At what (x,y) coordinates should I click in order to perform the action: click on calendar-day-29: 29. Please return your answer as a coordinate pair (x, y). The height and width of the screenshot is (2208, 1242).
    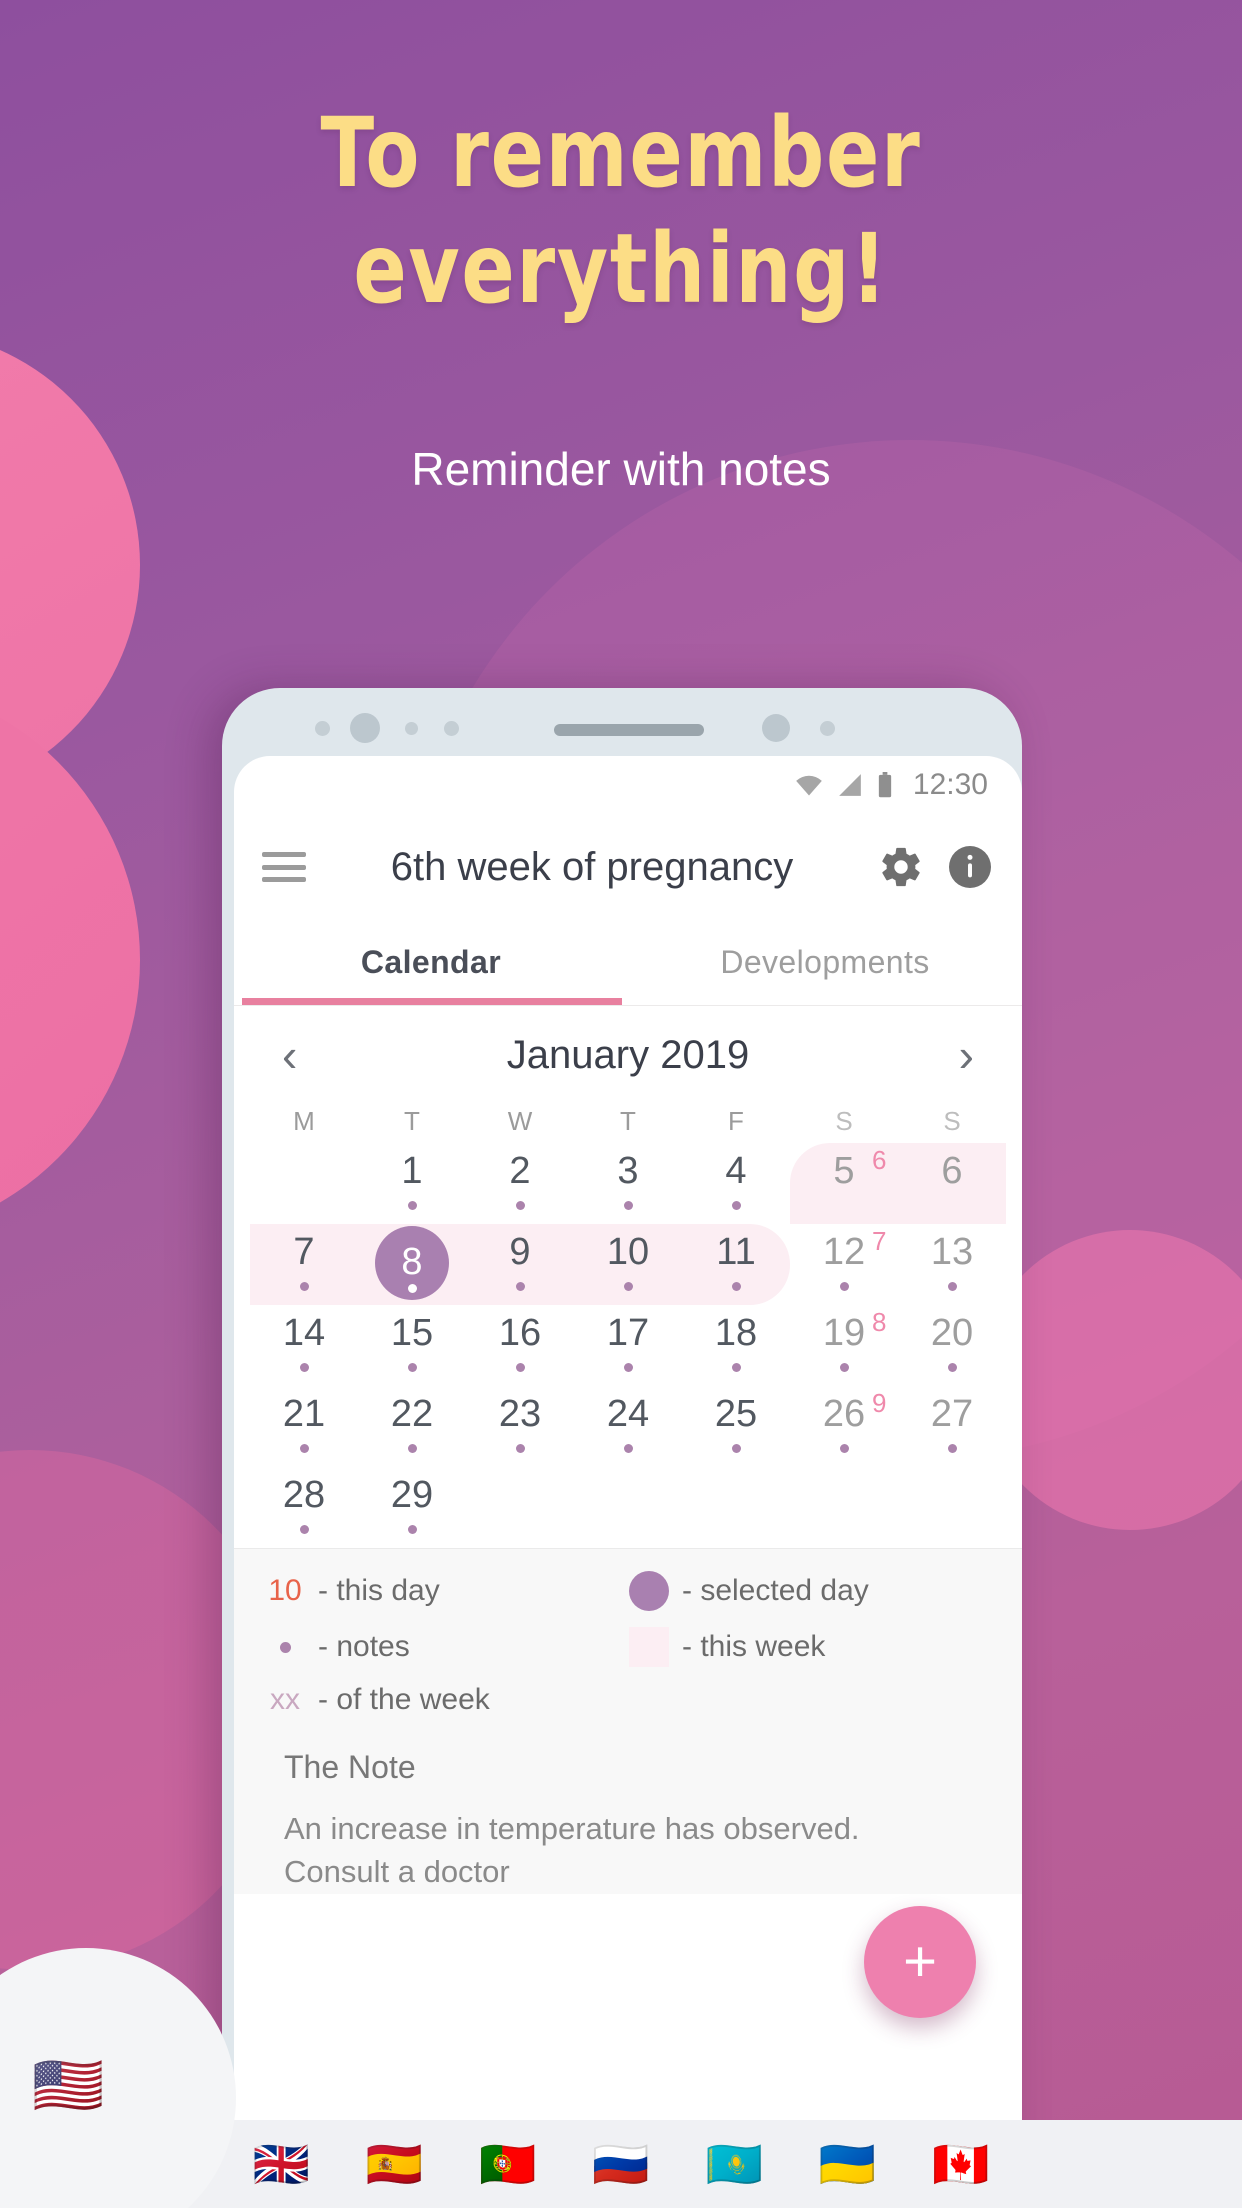
    Looking at the image, I should click on (412, 1507).